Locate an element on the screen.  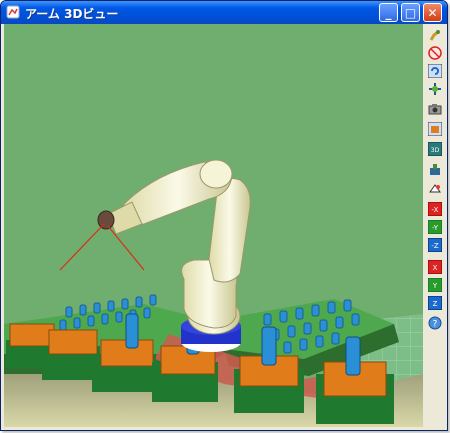
svg-text: -Z is located at coordinates (435, 246).